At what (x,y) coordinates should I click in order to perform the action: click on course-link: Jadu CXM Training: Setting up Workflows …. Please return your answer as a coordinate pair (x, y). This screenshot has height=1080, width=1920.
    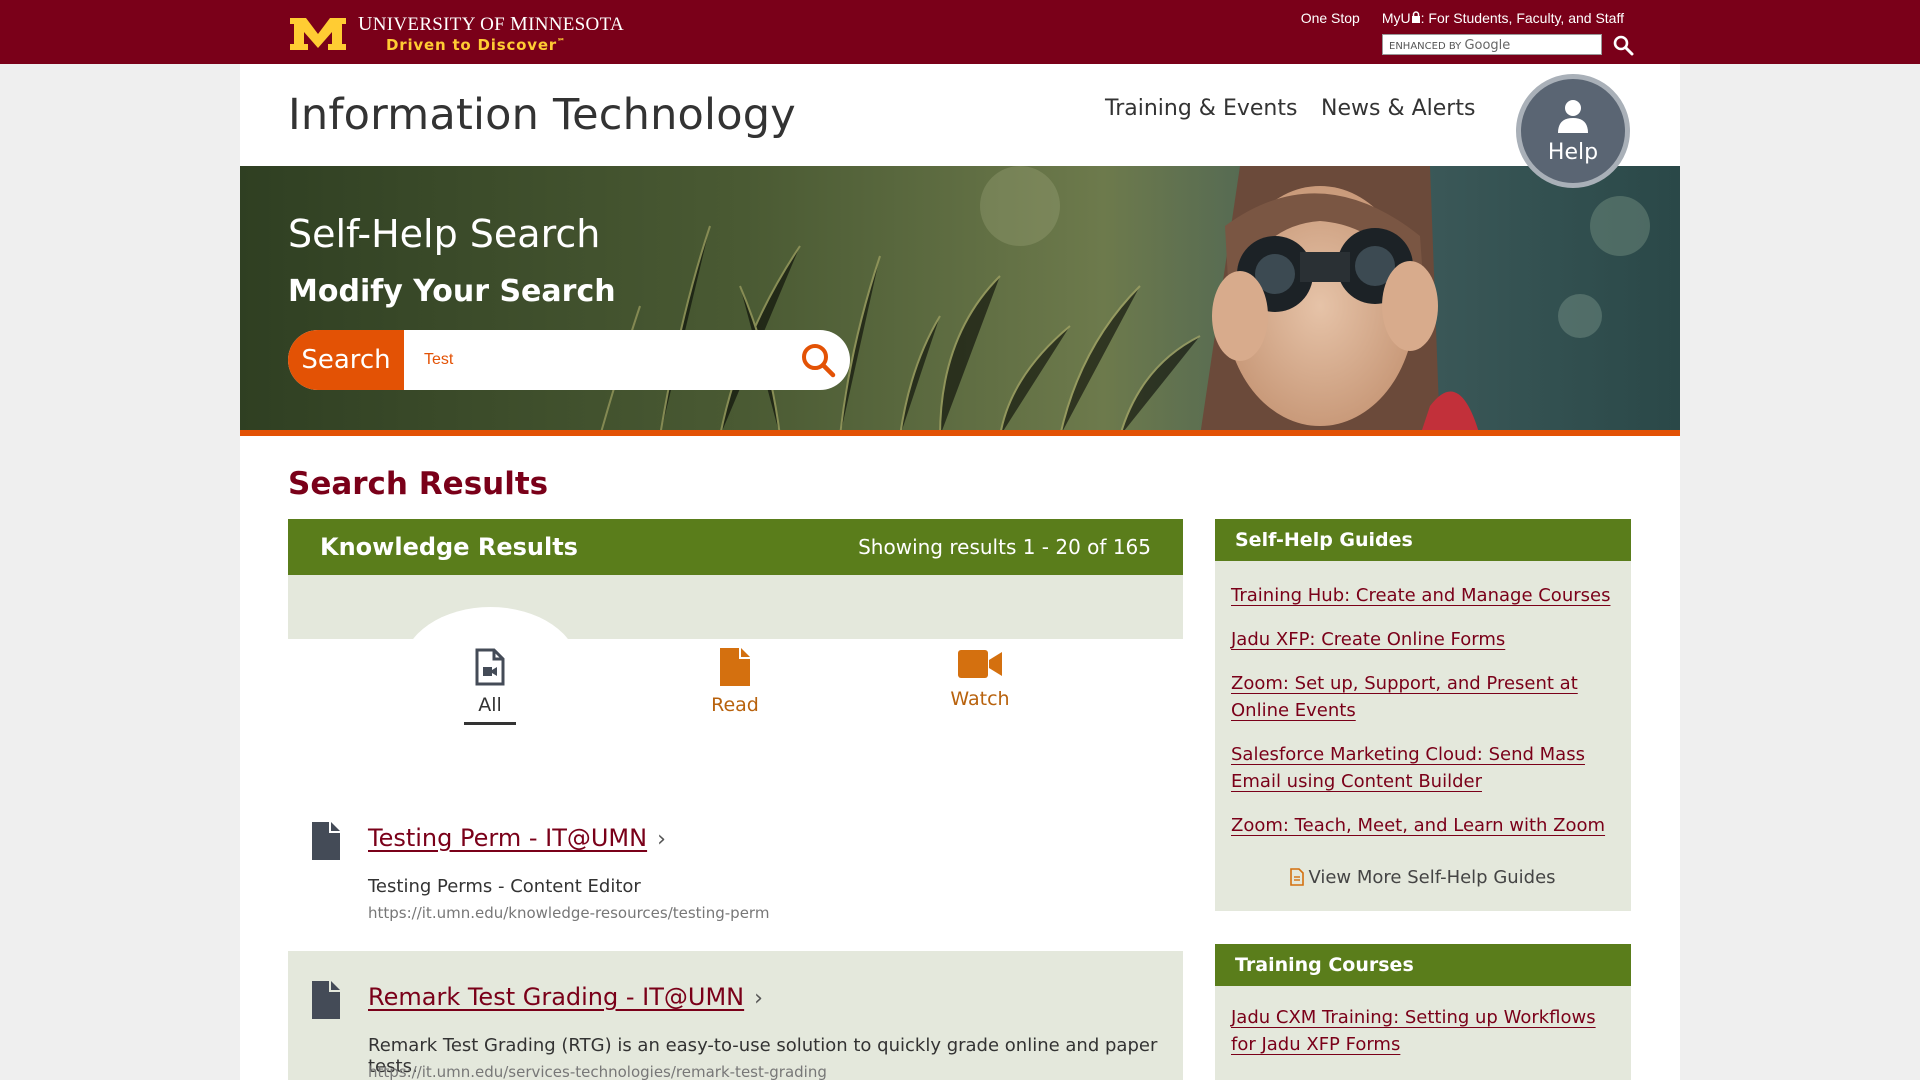
    Looking at the image, I should click on (1423, 1031).